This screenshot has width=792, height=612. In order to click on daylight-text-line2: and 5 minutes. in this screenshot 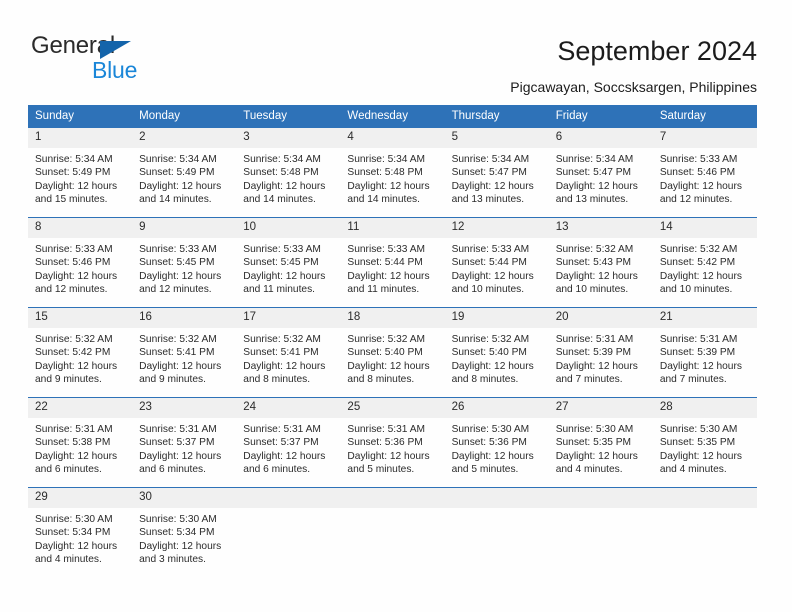, I will do `click(381, 469)`.